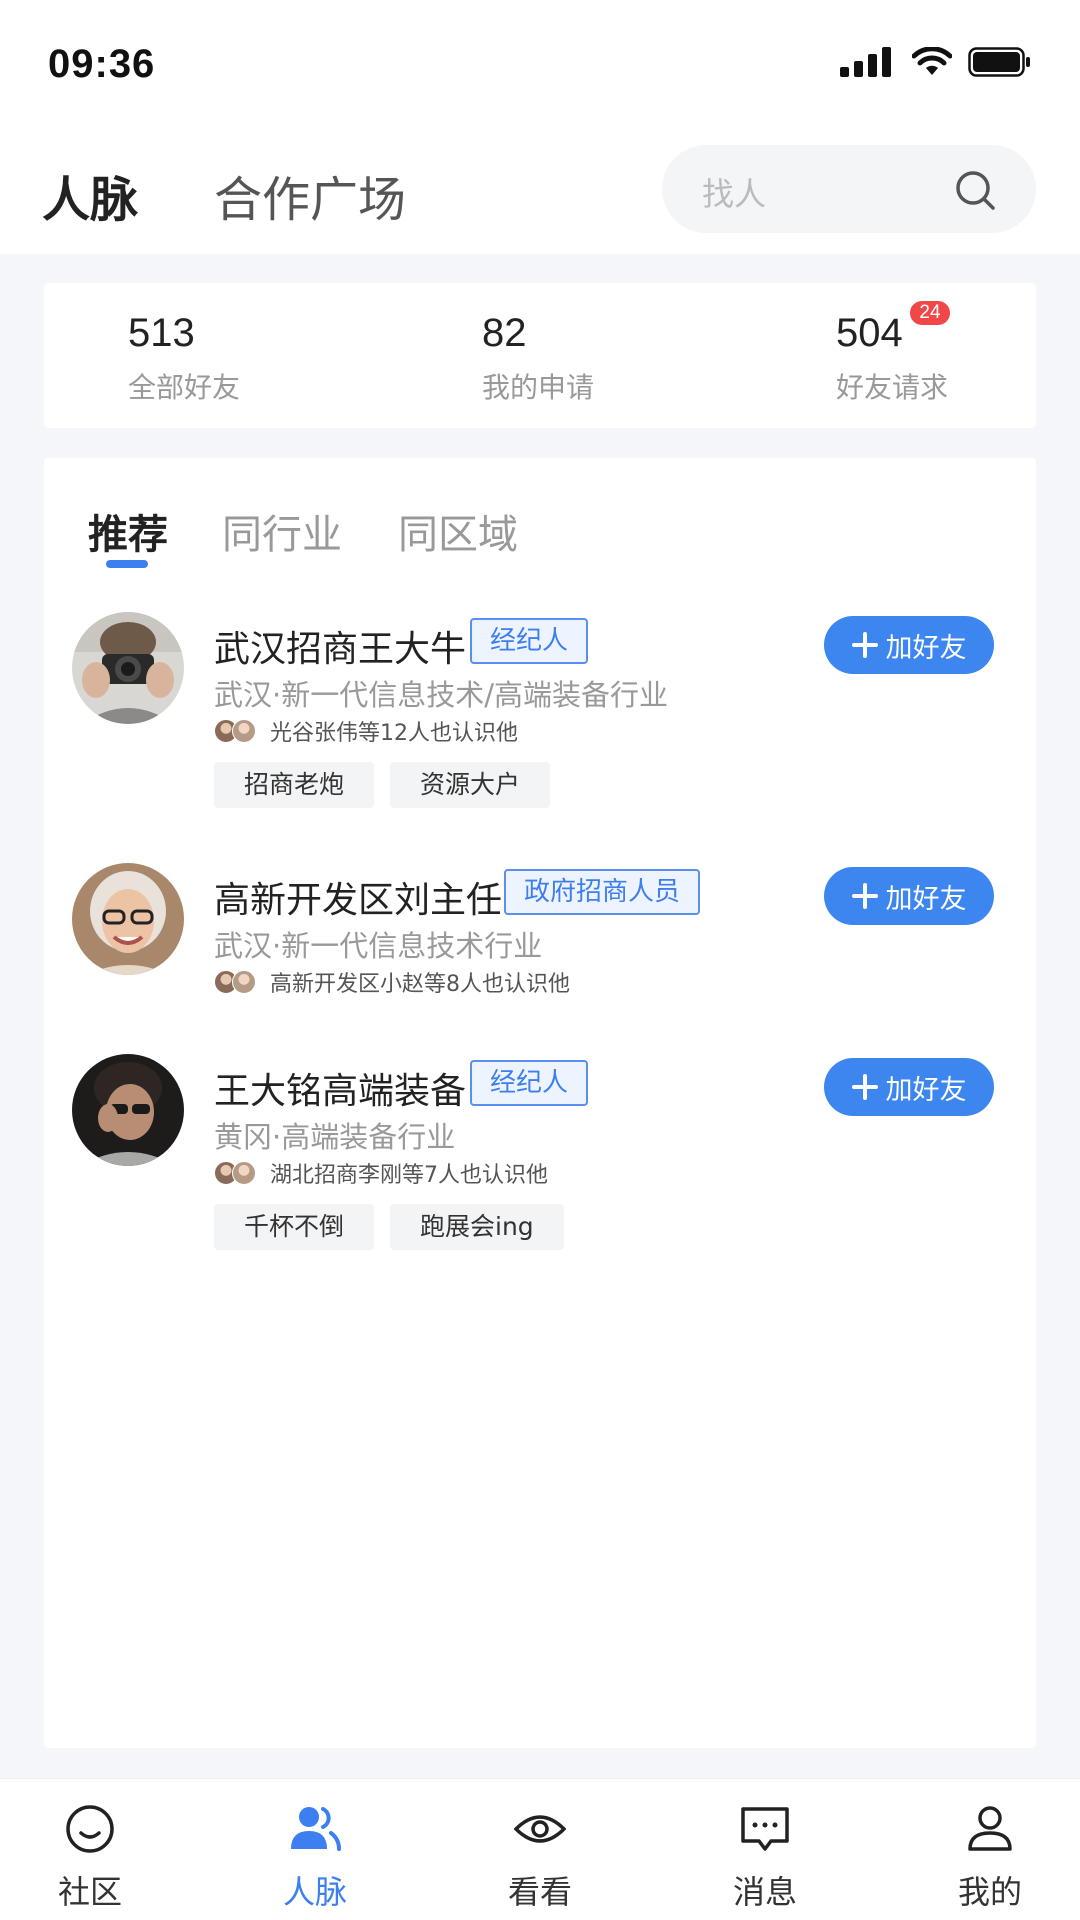 The image size is (1080, 1920). Describe the element at coordinates (470, 785) in the screenshot. I see `tag-chip: 资源大户` at that location.